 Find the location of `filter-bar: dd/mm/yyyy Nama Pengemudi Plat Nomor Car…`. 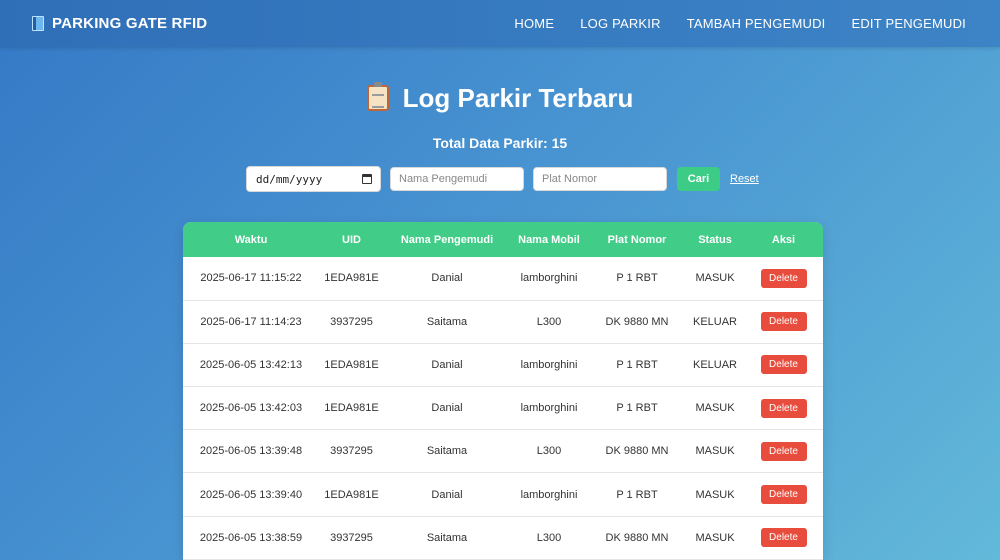

filter-bar: dd/mm/yyyy Nama Pengemudi Plat Nomor Car… is located at coordinates (502, 179).